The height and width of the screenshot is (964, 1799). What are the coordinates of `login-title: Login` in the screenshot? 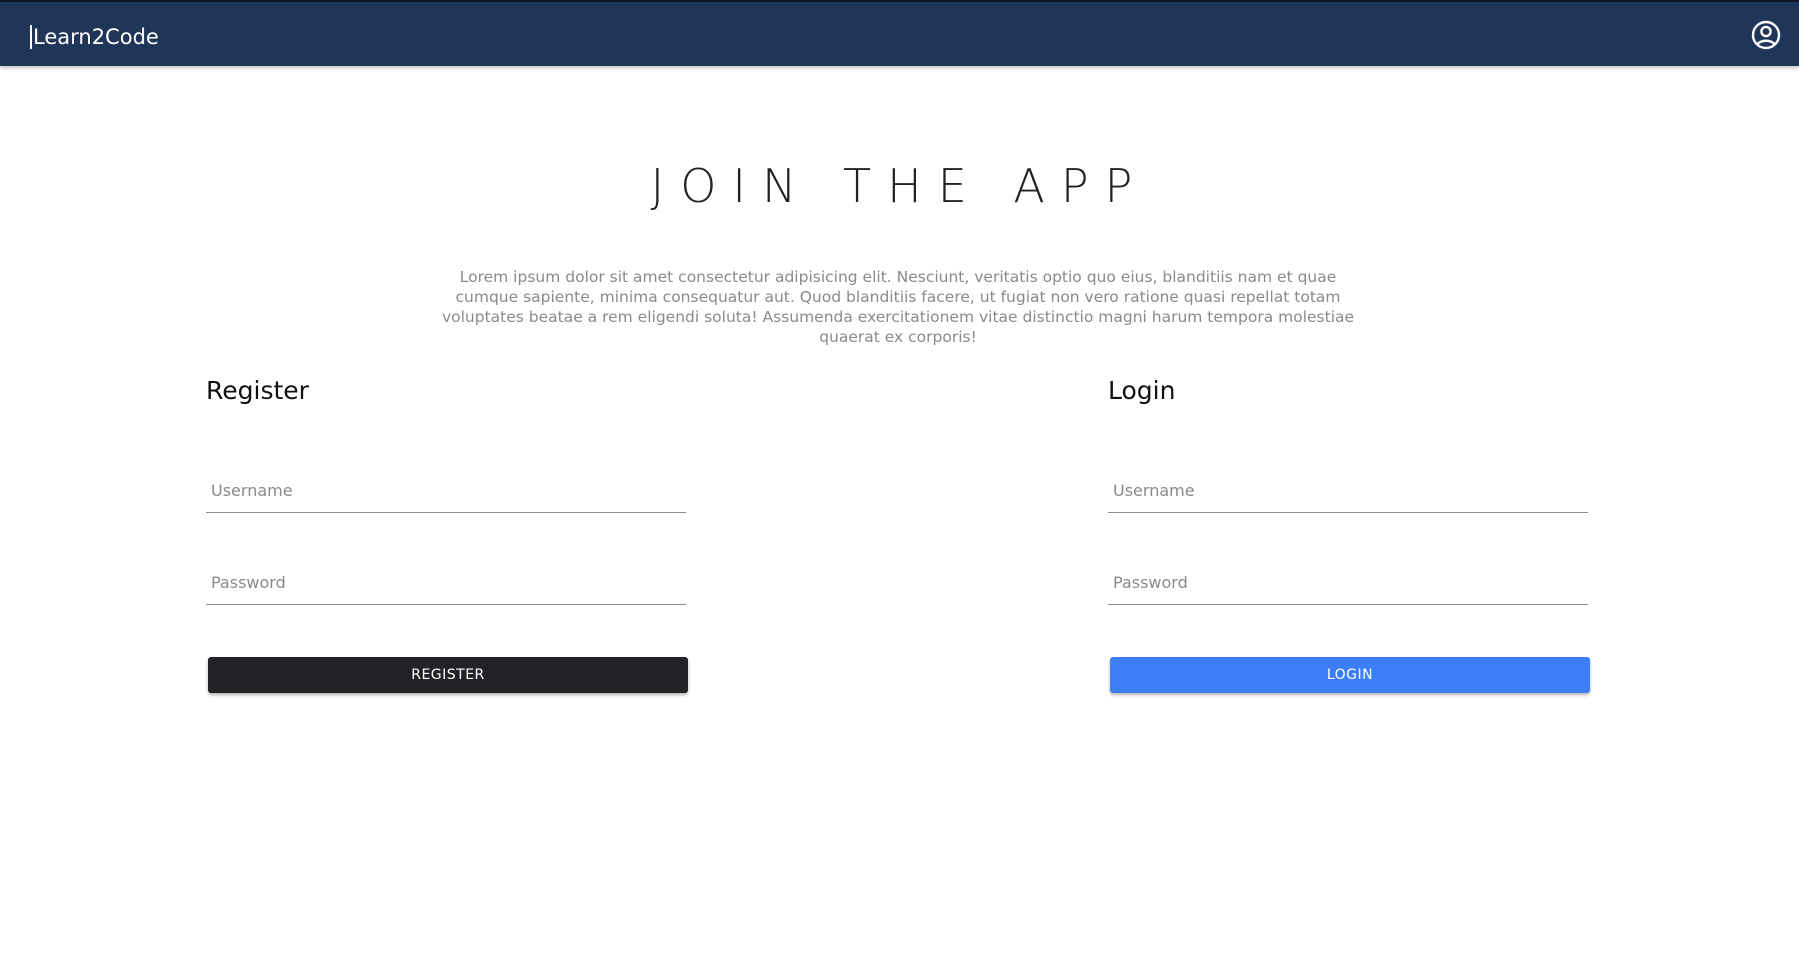 It's located at (1142, 390).